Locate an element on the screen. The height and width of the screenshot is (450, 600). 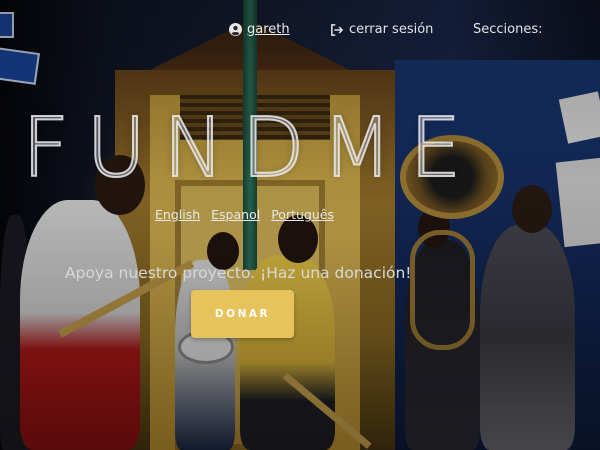
sections-menu: Secciones: is located at coordinates (508, 29).